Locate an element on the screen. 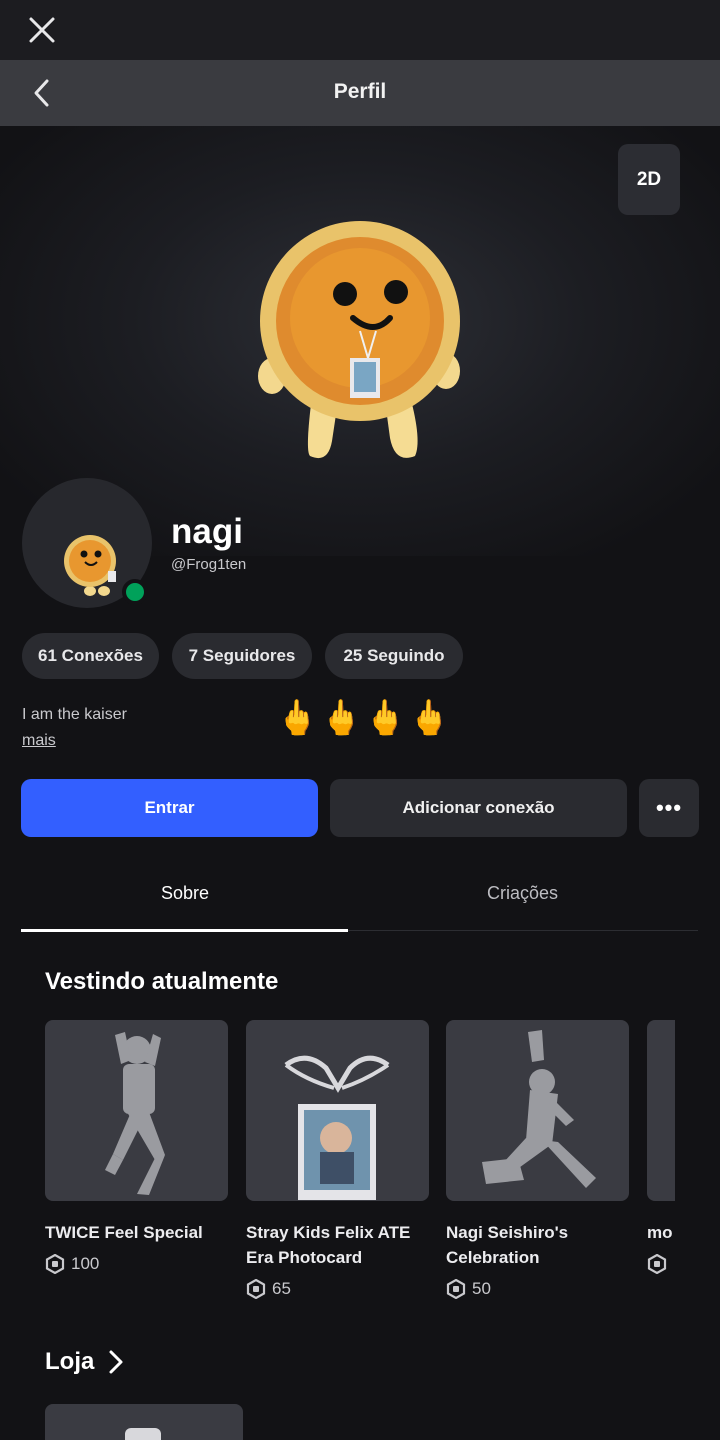  page-title: Perfil is located at coordinates (360, 91).